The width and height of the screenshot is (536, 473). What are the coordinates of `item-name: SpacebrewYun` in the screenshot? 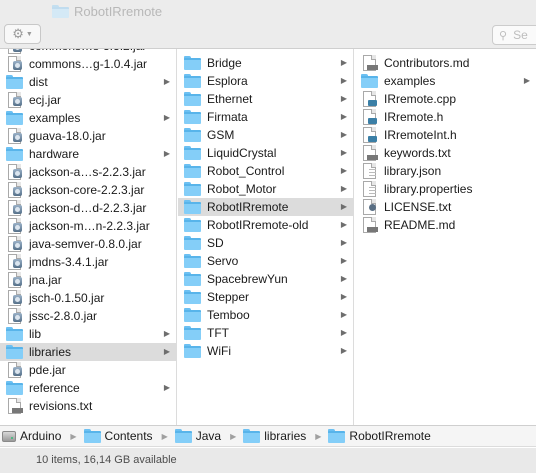 It's located at (247, 279).